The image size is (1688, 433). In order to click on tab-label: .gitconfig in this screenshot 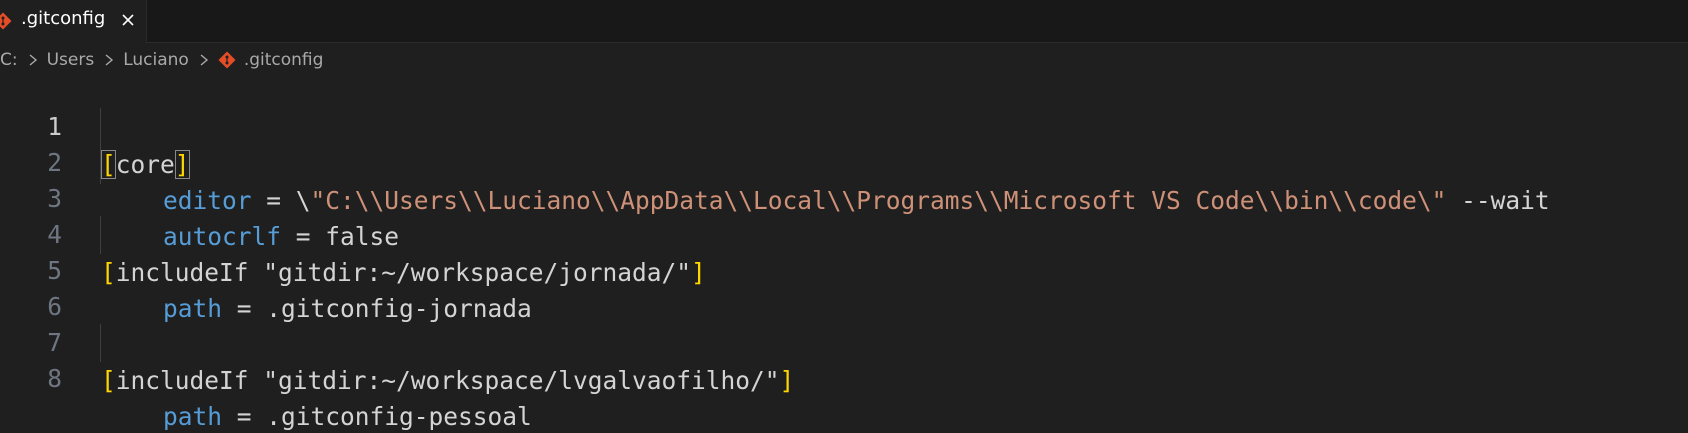, I will do `click(63, 18)`.